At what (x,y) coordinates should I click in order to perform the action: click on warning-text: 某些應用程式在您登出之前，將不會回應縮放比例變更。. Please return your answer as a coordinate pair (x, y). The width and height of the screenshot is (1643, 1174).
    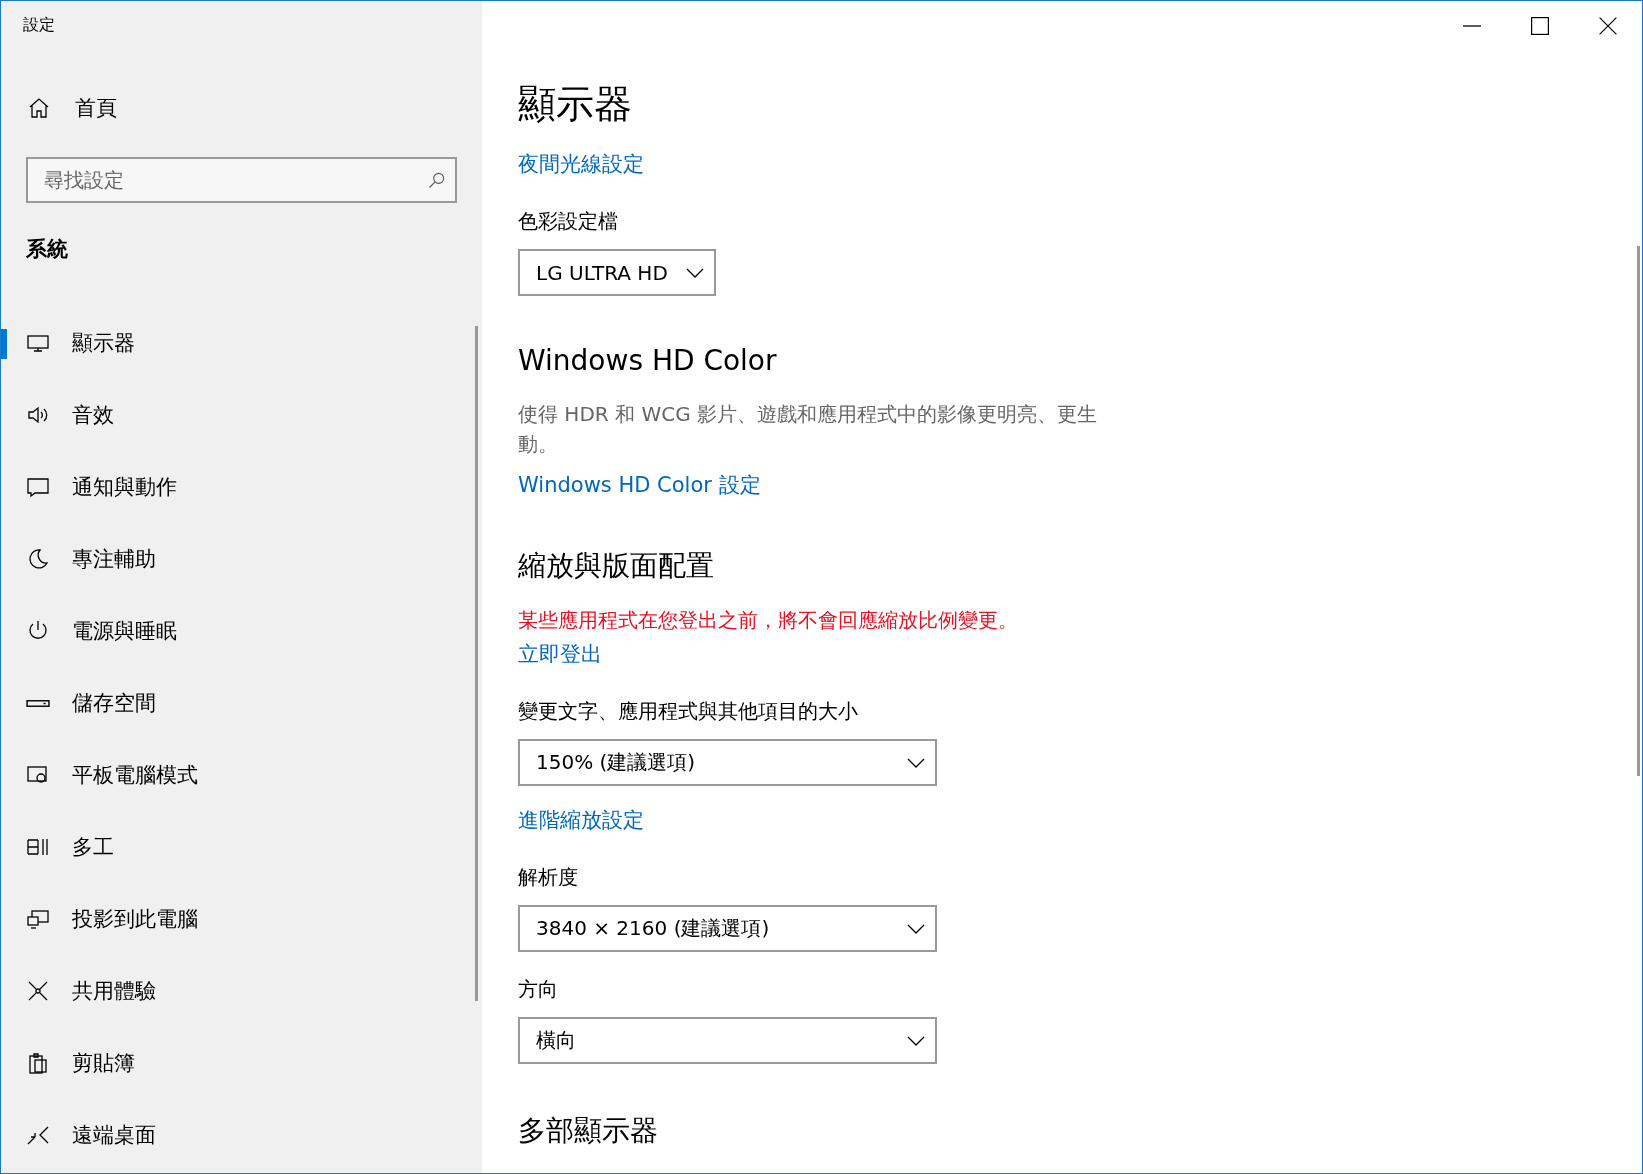
    Looking at the image, I should click on (768, 620).